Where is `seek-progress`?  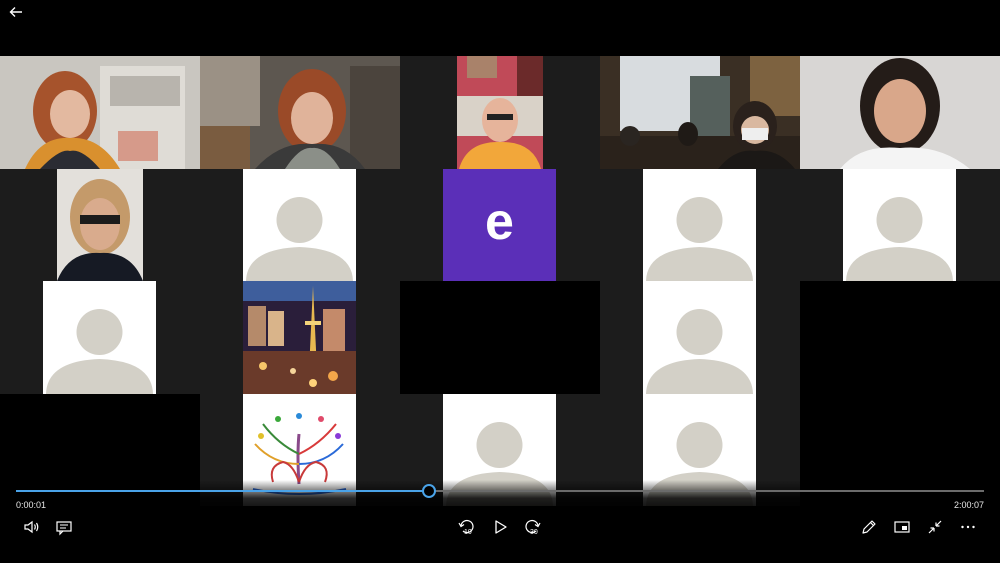 seek-progress is located at coordinates (222, 491).